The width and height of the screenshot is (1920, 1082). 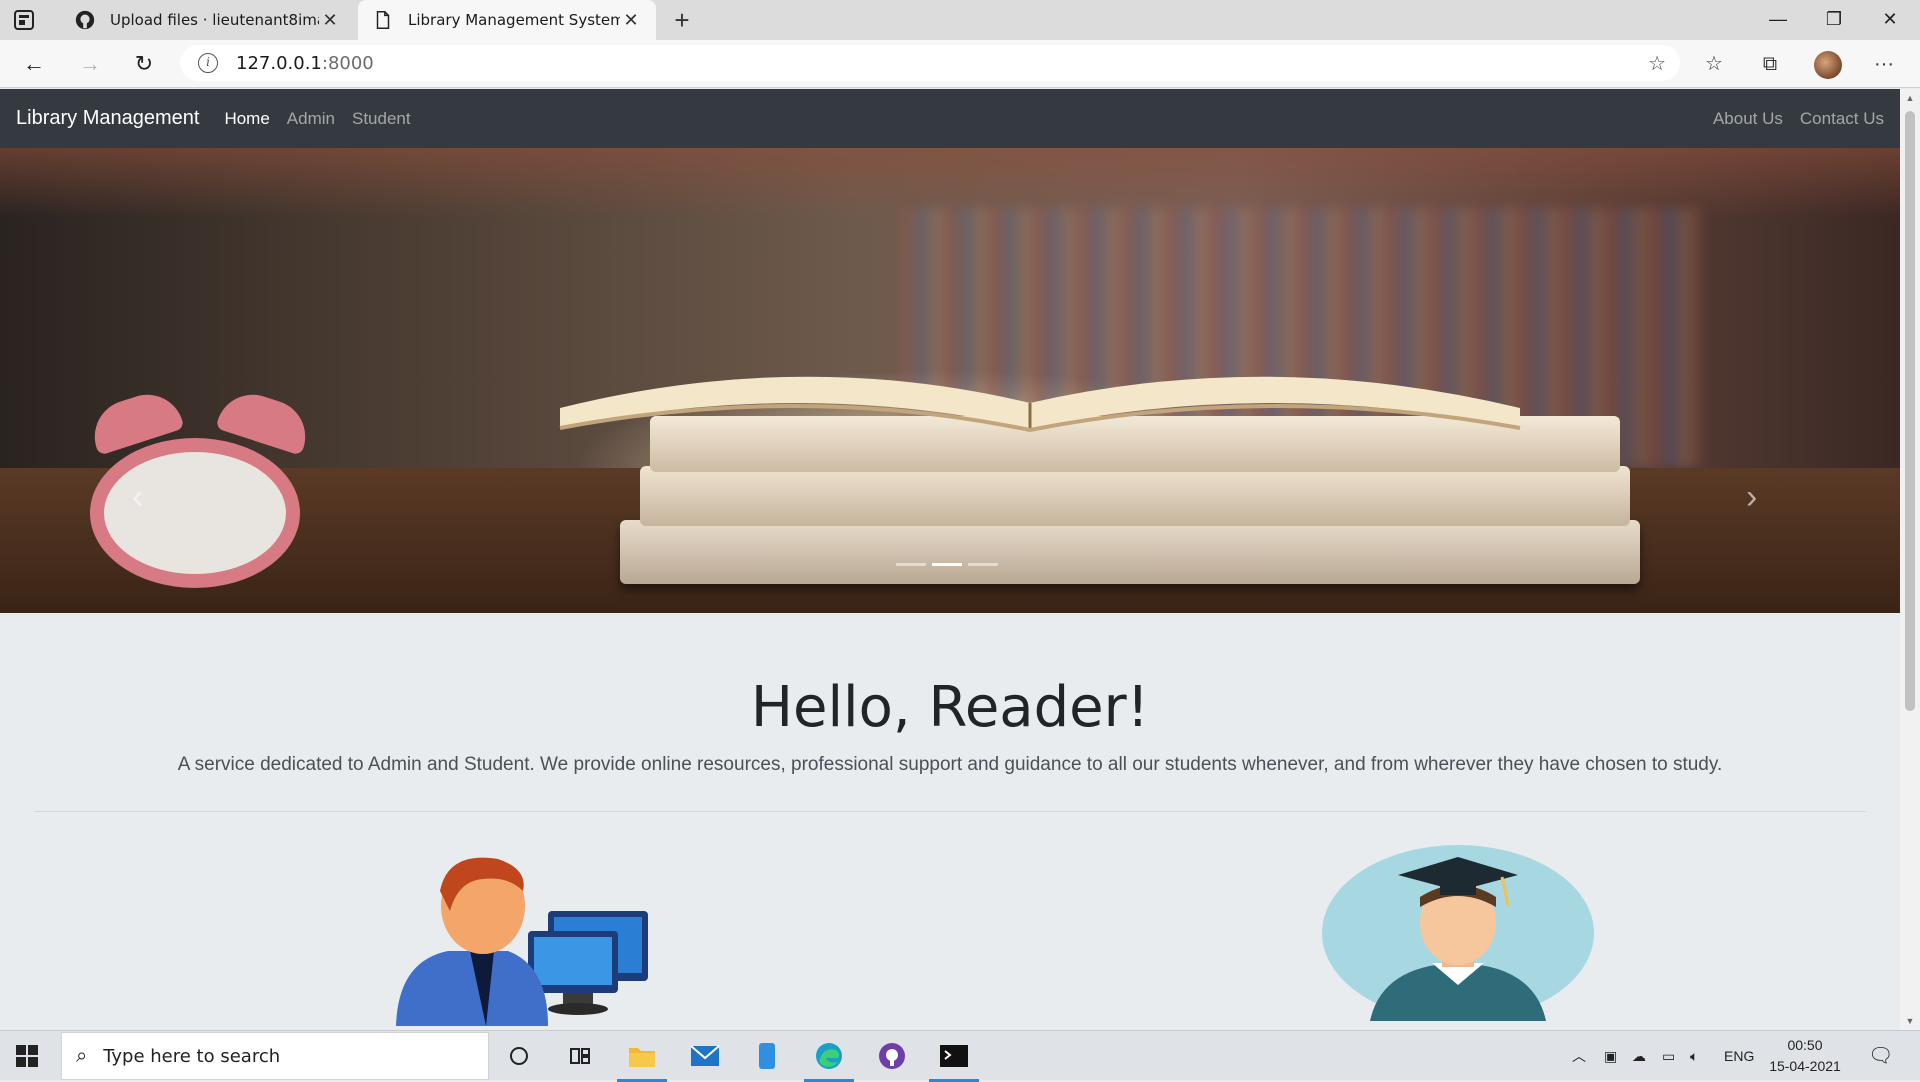 What do you see at coordinates (580, 1056) in the screenshot?
I see `task-view-icon` at bounding box center [580, 1056].